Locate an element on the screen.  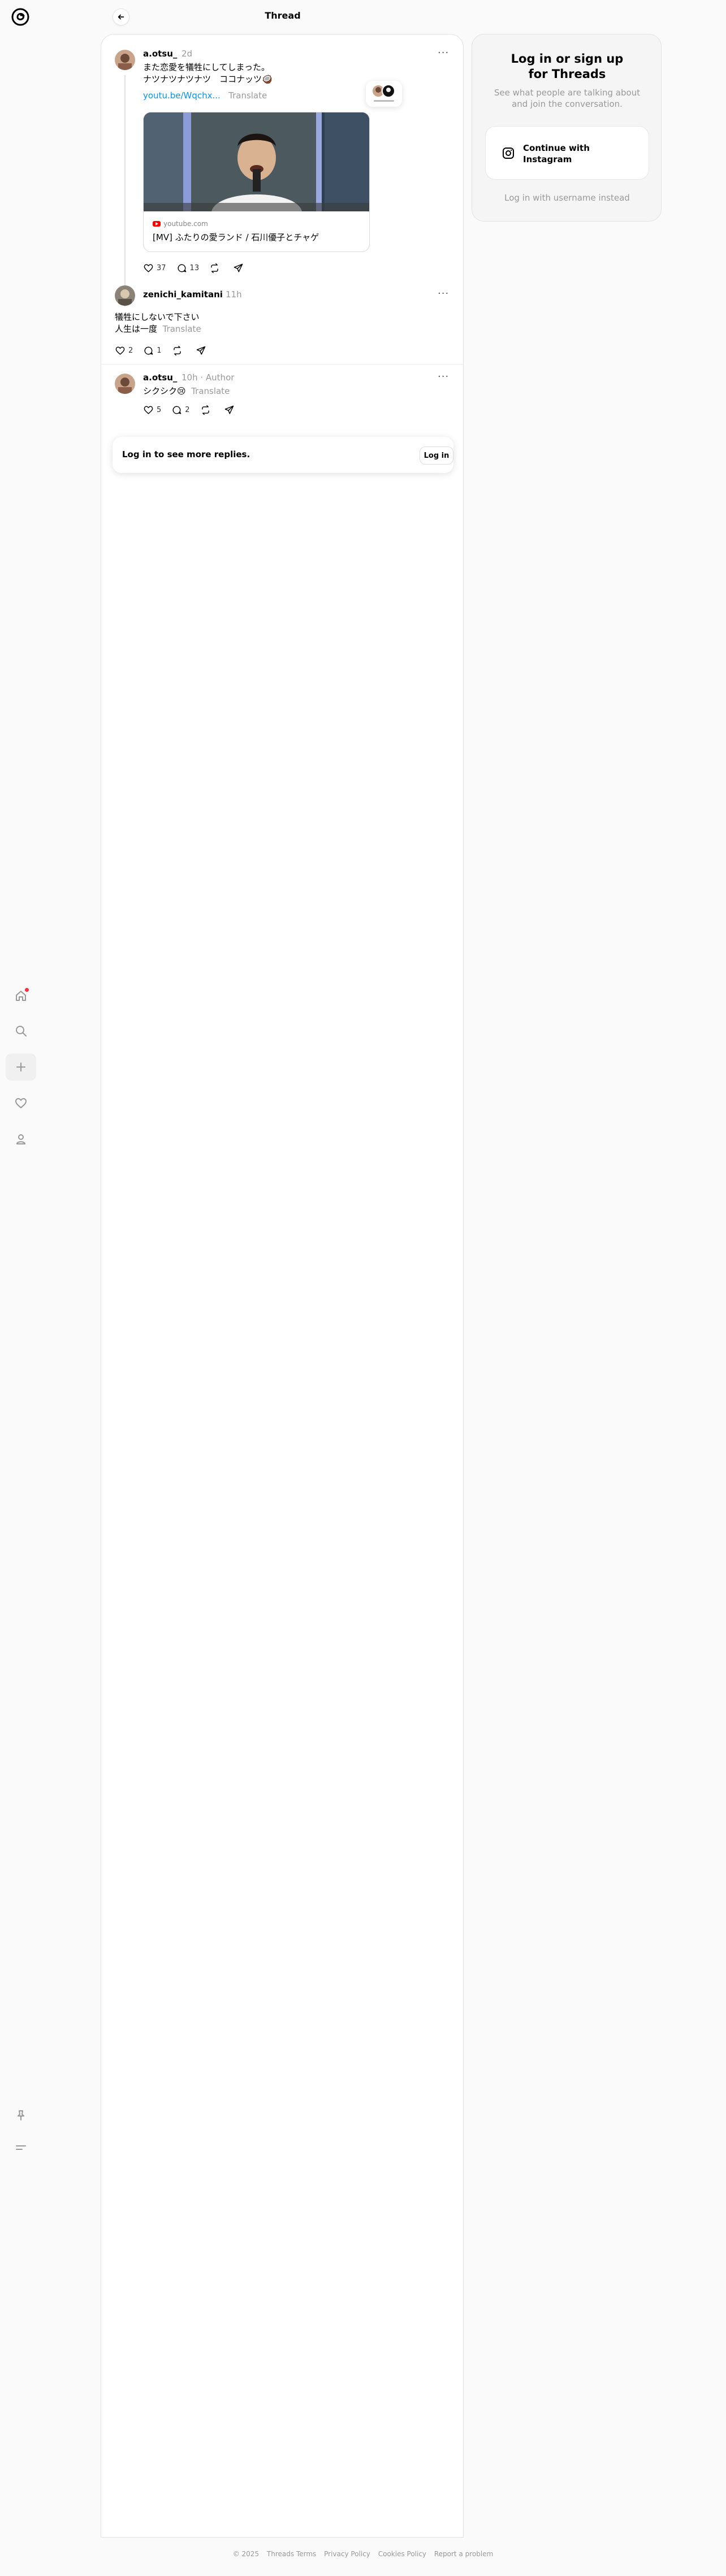
author-badge: · Author is located at coordinates (217, 377).